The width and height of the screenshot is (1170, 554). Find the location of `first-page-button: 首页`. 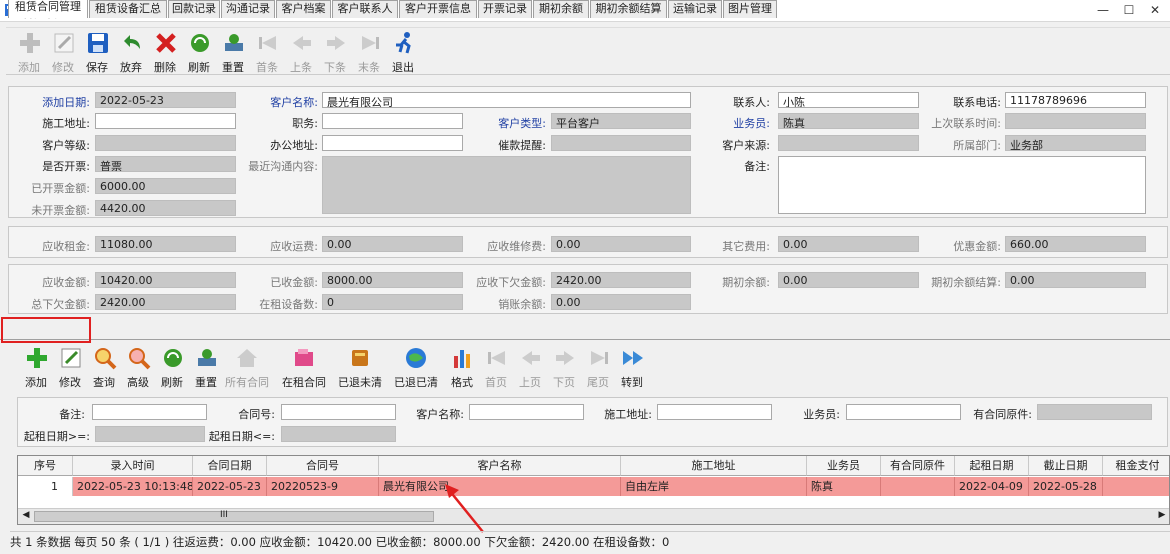

first-page-button: 首页 is located at coordinates (496, 367).